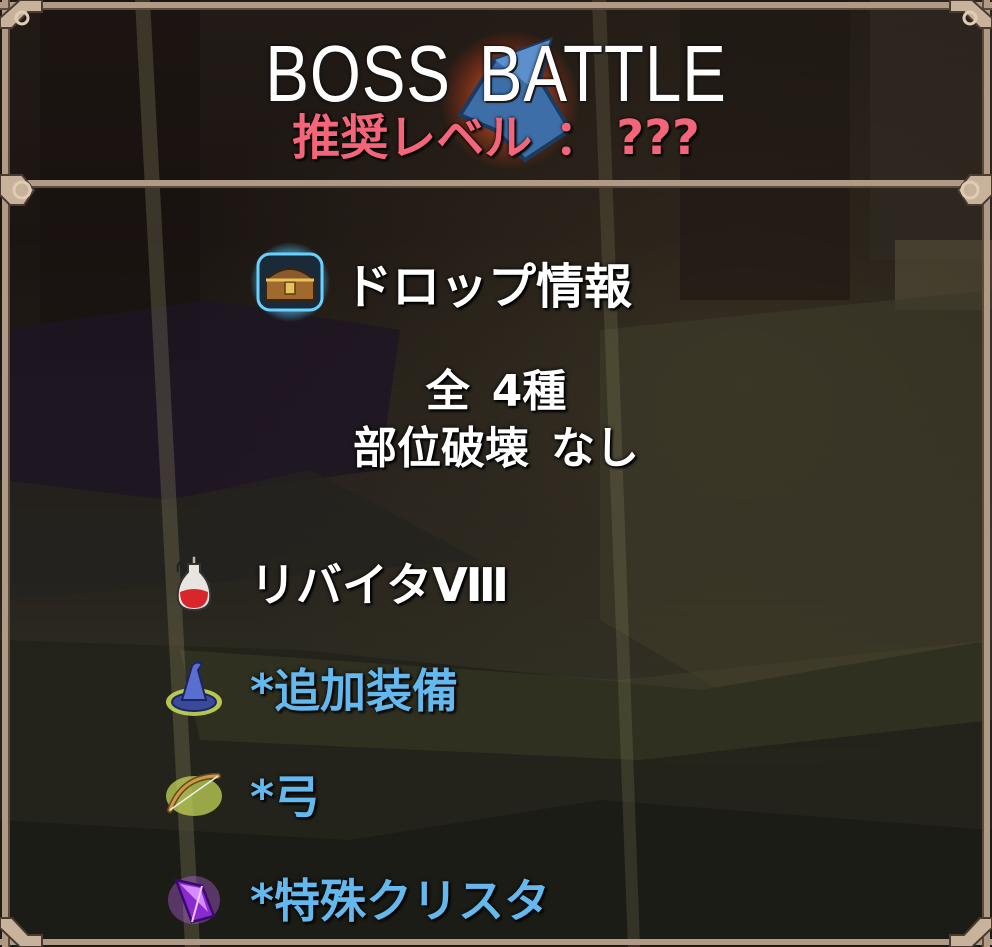 Image resolution: width=992 pixels, height=947 pixels. What do you see at coordinates (285, 797) in the screenshot?
I see `drop-item-label: *弓` at bounding box center [285, 797].